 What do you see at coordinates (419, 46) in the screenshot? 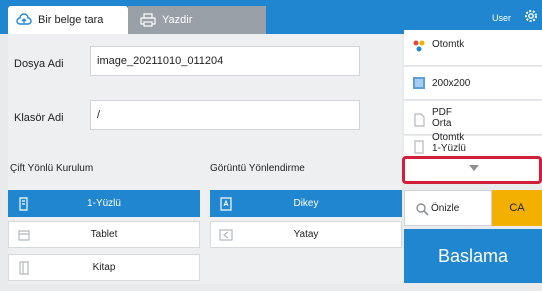
I see `color-dots-icon` at bounding box center [419, 46].